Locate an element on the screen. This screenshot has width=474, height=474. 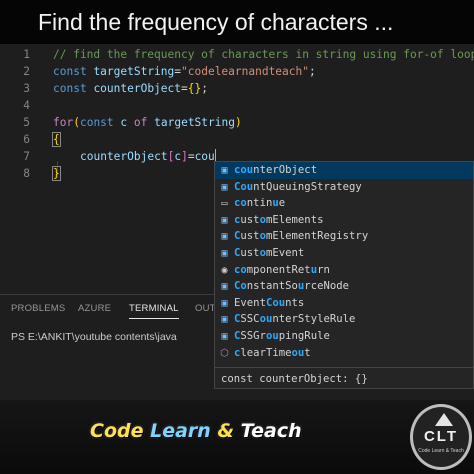
suggestion-item: ▣ CountQueuingStrategy is located at coordinates (344, 187).